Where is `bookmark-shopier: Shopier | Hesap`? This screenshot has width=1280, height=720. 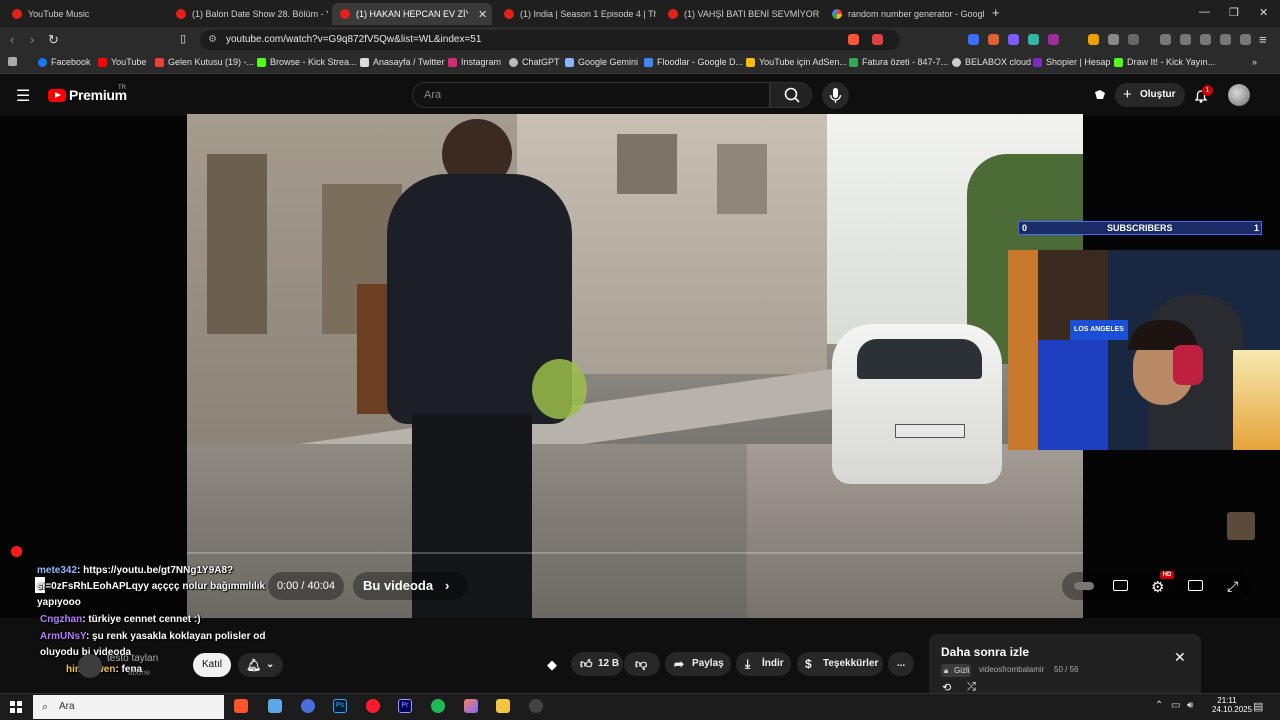 bookmark-shopier: Shopier | Hesap is located at coordinates (1071, 62).